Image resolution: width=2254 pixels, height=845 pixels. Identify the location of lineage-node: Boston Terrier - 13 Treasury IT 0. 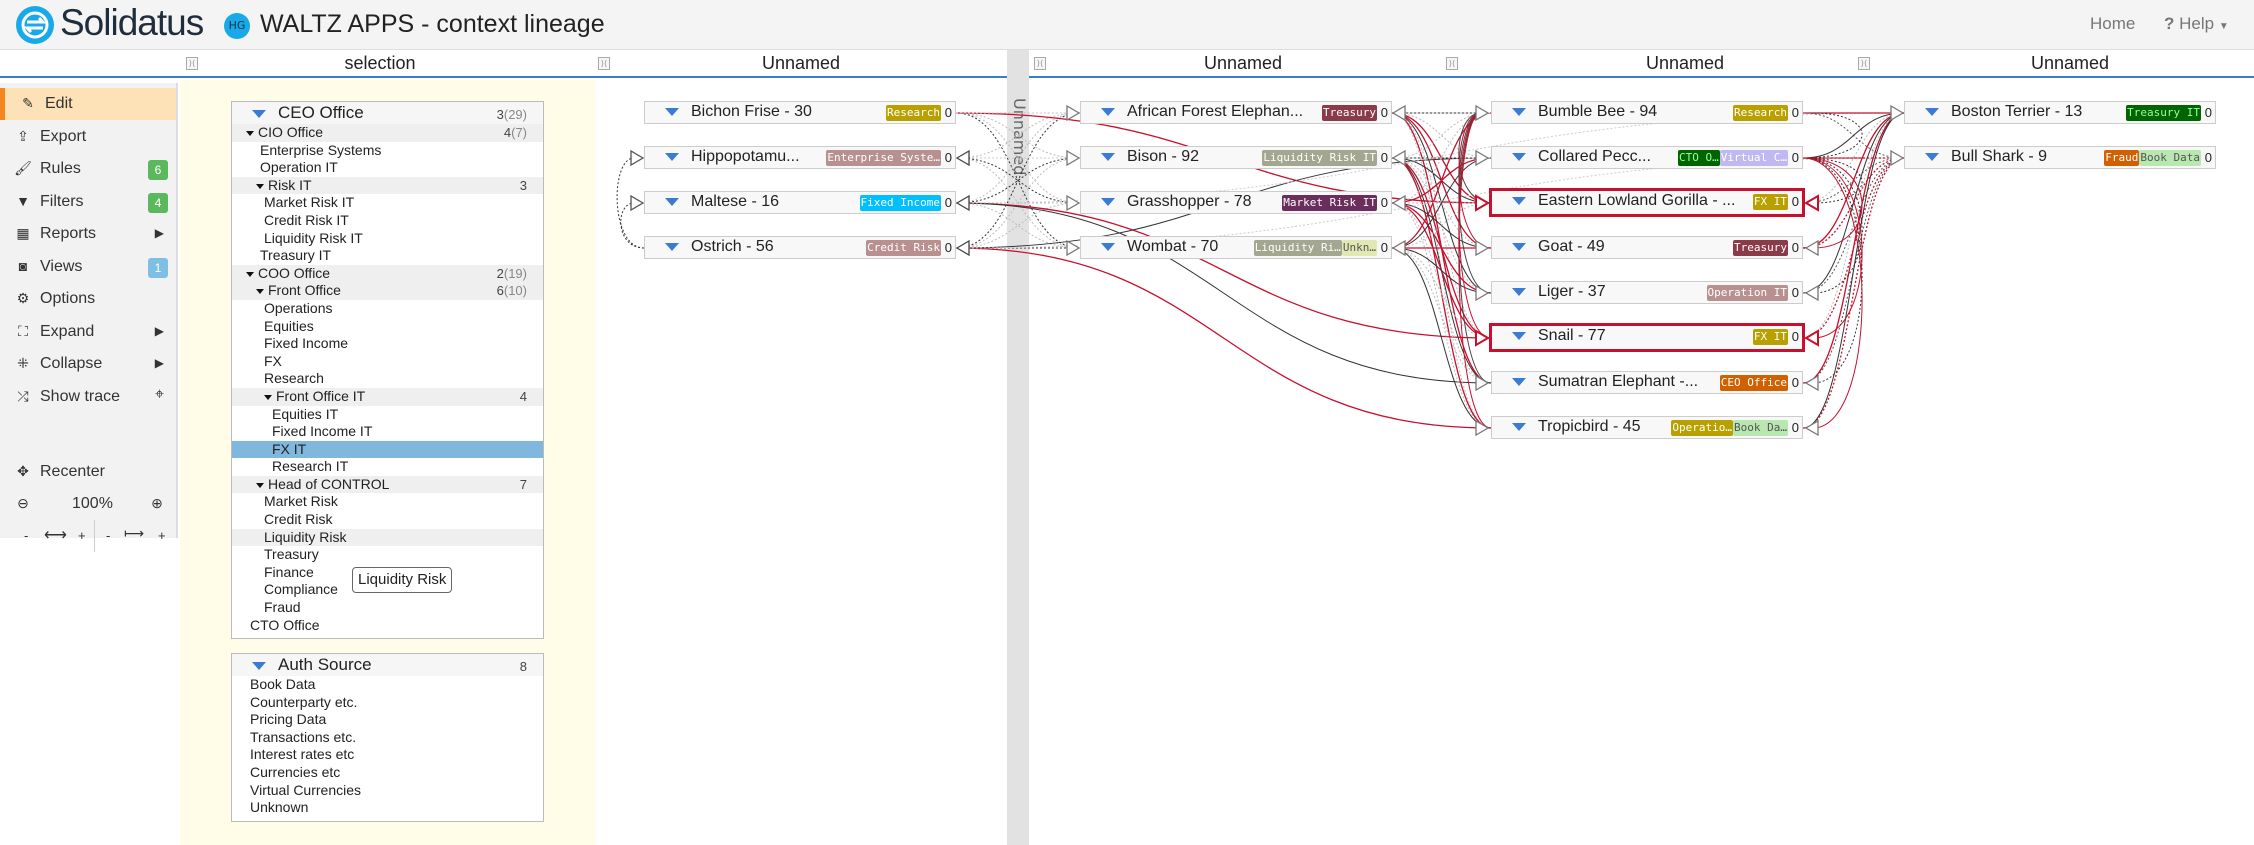
(2060, 112).